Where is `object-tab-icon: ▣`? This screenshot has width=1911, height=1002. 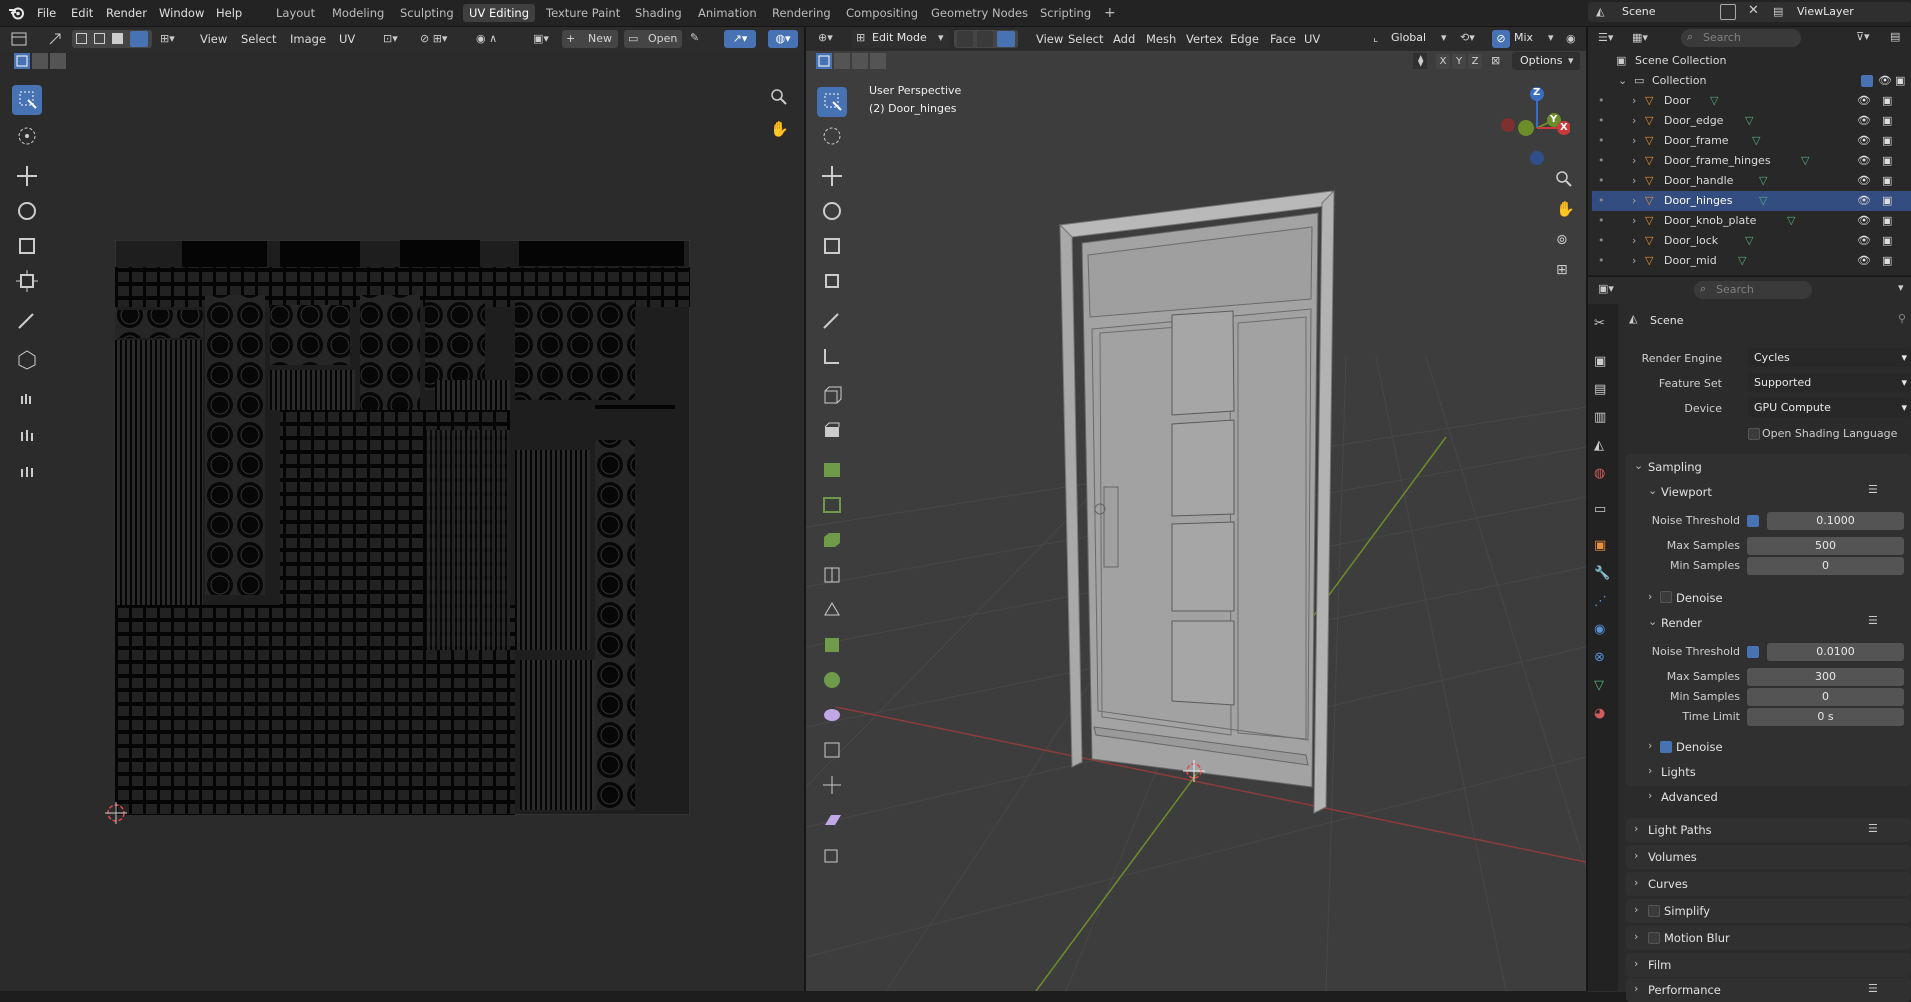
object-tab-icon: ▣ is located at coordinates (1600, 545).